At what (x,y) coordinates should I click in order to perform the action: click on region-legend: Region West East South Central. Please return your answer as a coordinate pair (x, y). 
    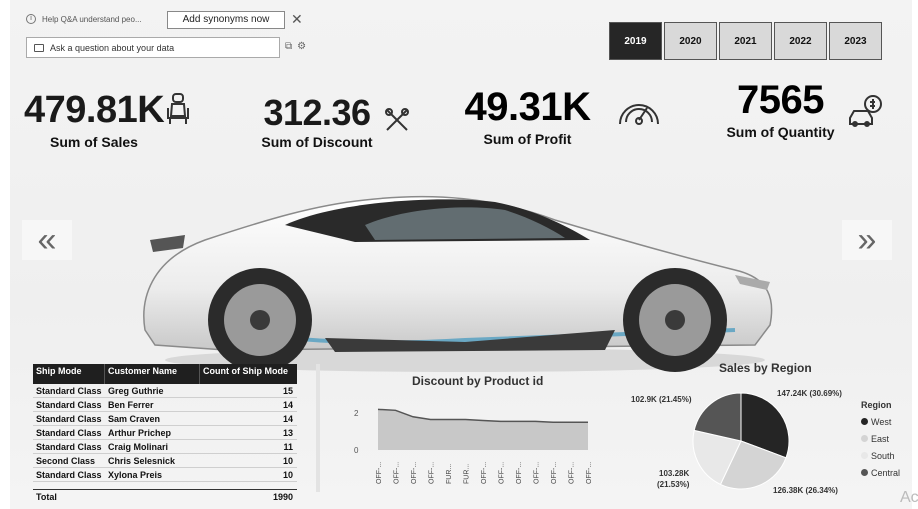
    Looking at the image, I should click on (880, 440).